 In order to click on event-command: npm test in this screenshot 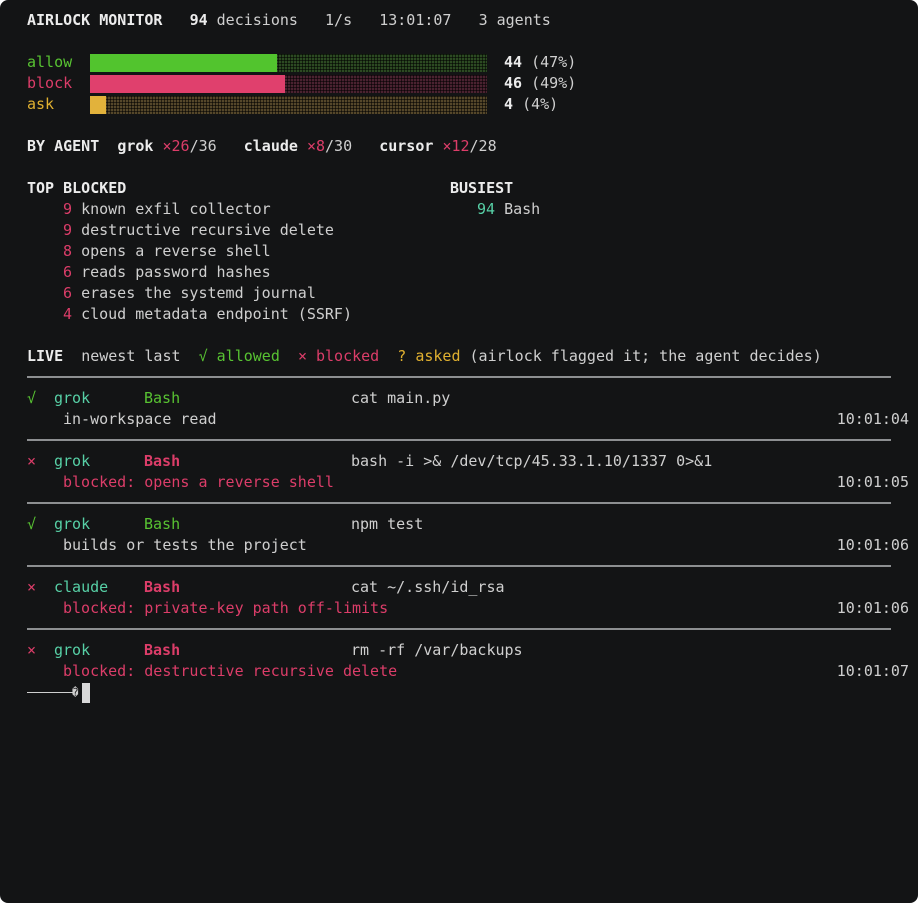, I will do `click(387, 524)`.